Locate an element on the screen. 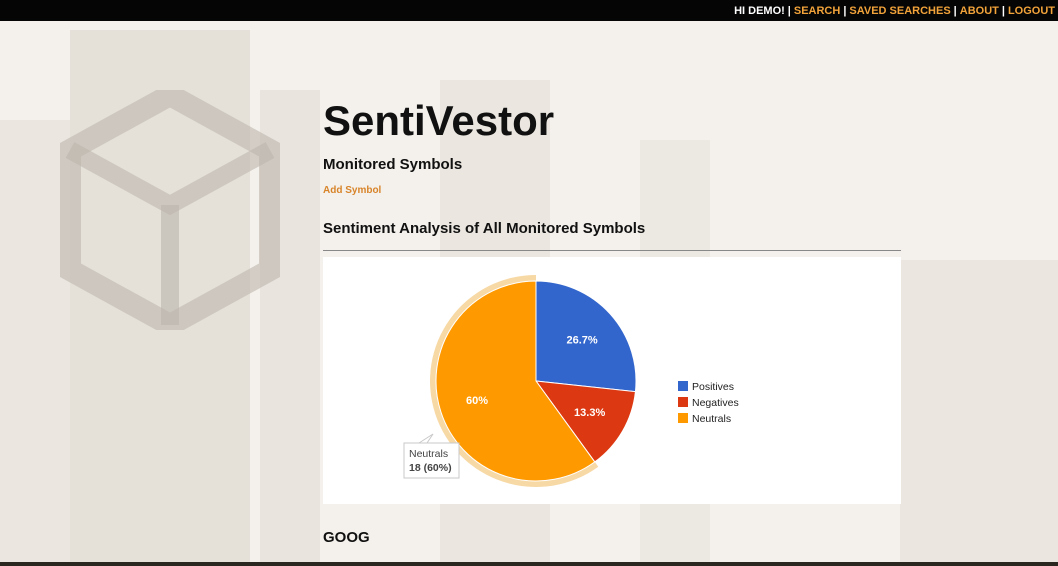  legend-label-neutrals: Neutrals is located at coordinates (711, 419).